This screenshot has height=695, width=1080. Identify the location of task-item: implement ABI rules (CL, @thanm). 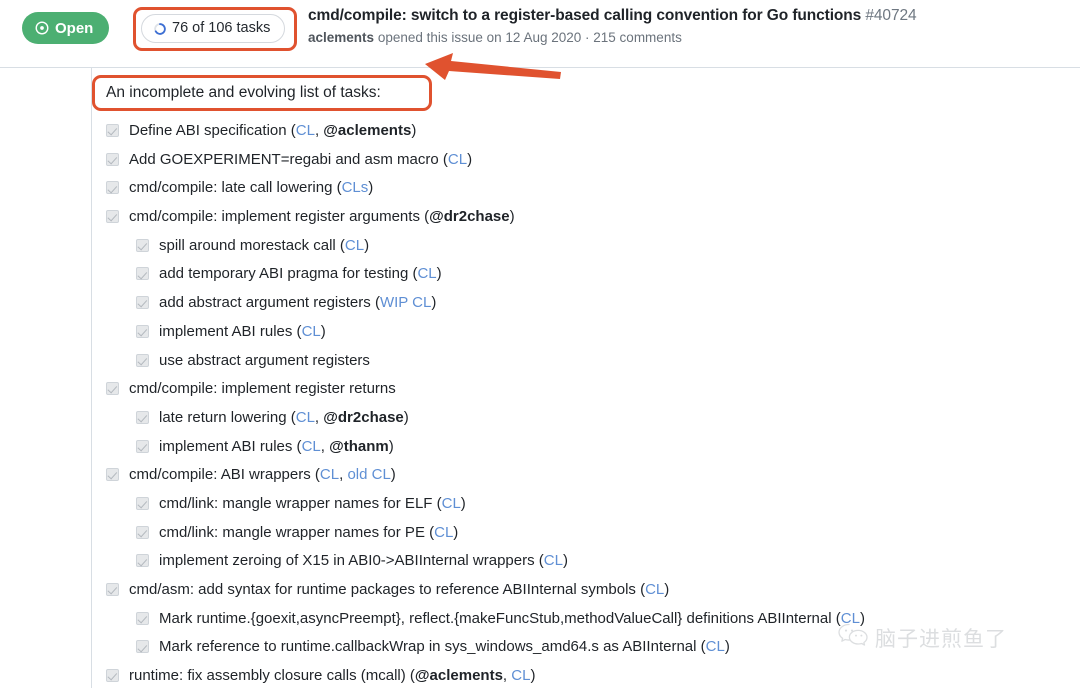
(586, 451).